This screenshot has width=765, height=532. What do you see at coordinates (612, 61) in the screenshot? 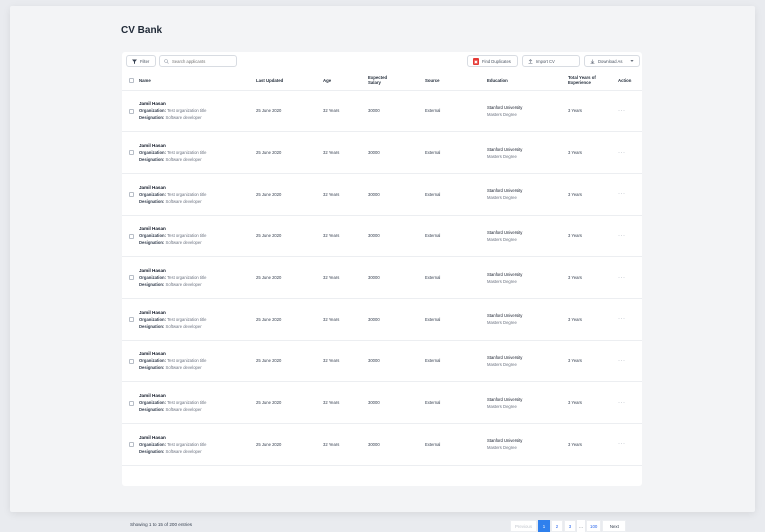
I see `download-as-dropdown: Download As` at bounding box center [612, 61].